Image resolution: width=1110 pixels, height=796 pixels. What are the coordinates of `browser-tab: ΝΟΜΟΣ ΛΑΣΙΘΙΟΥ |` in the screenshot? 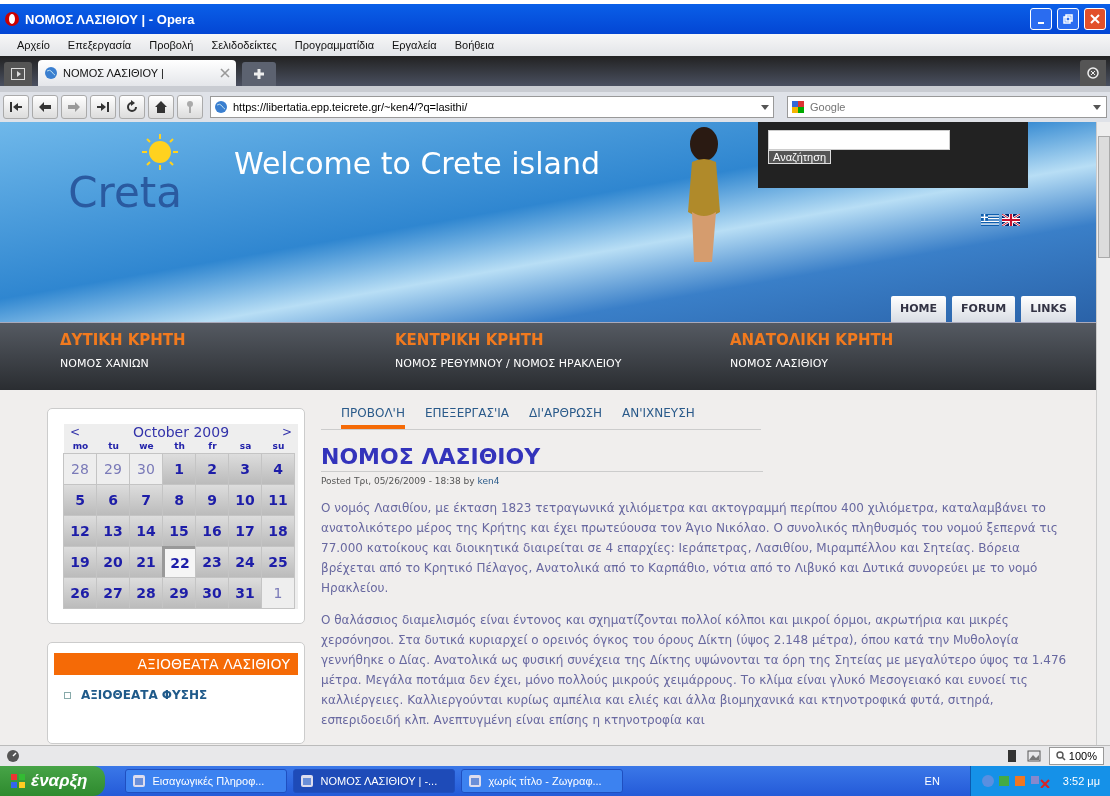 It's located at (137, 73).